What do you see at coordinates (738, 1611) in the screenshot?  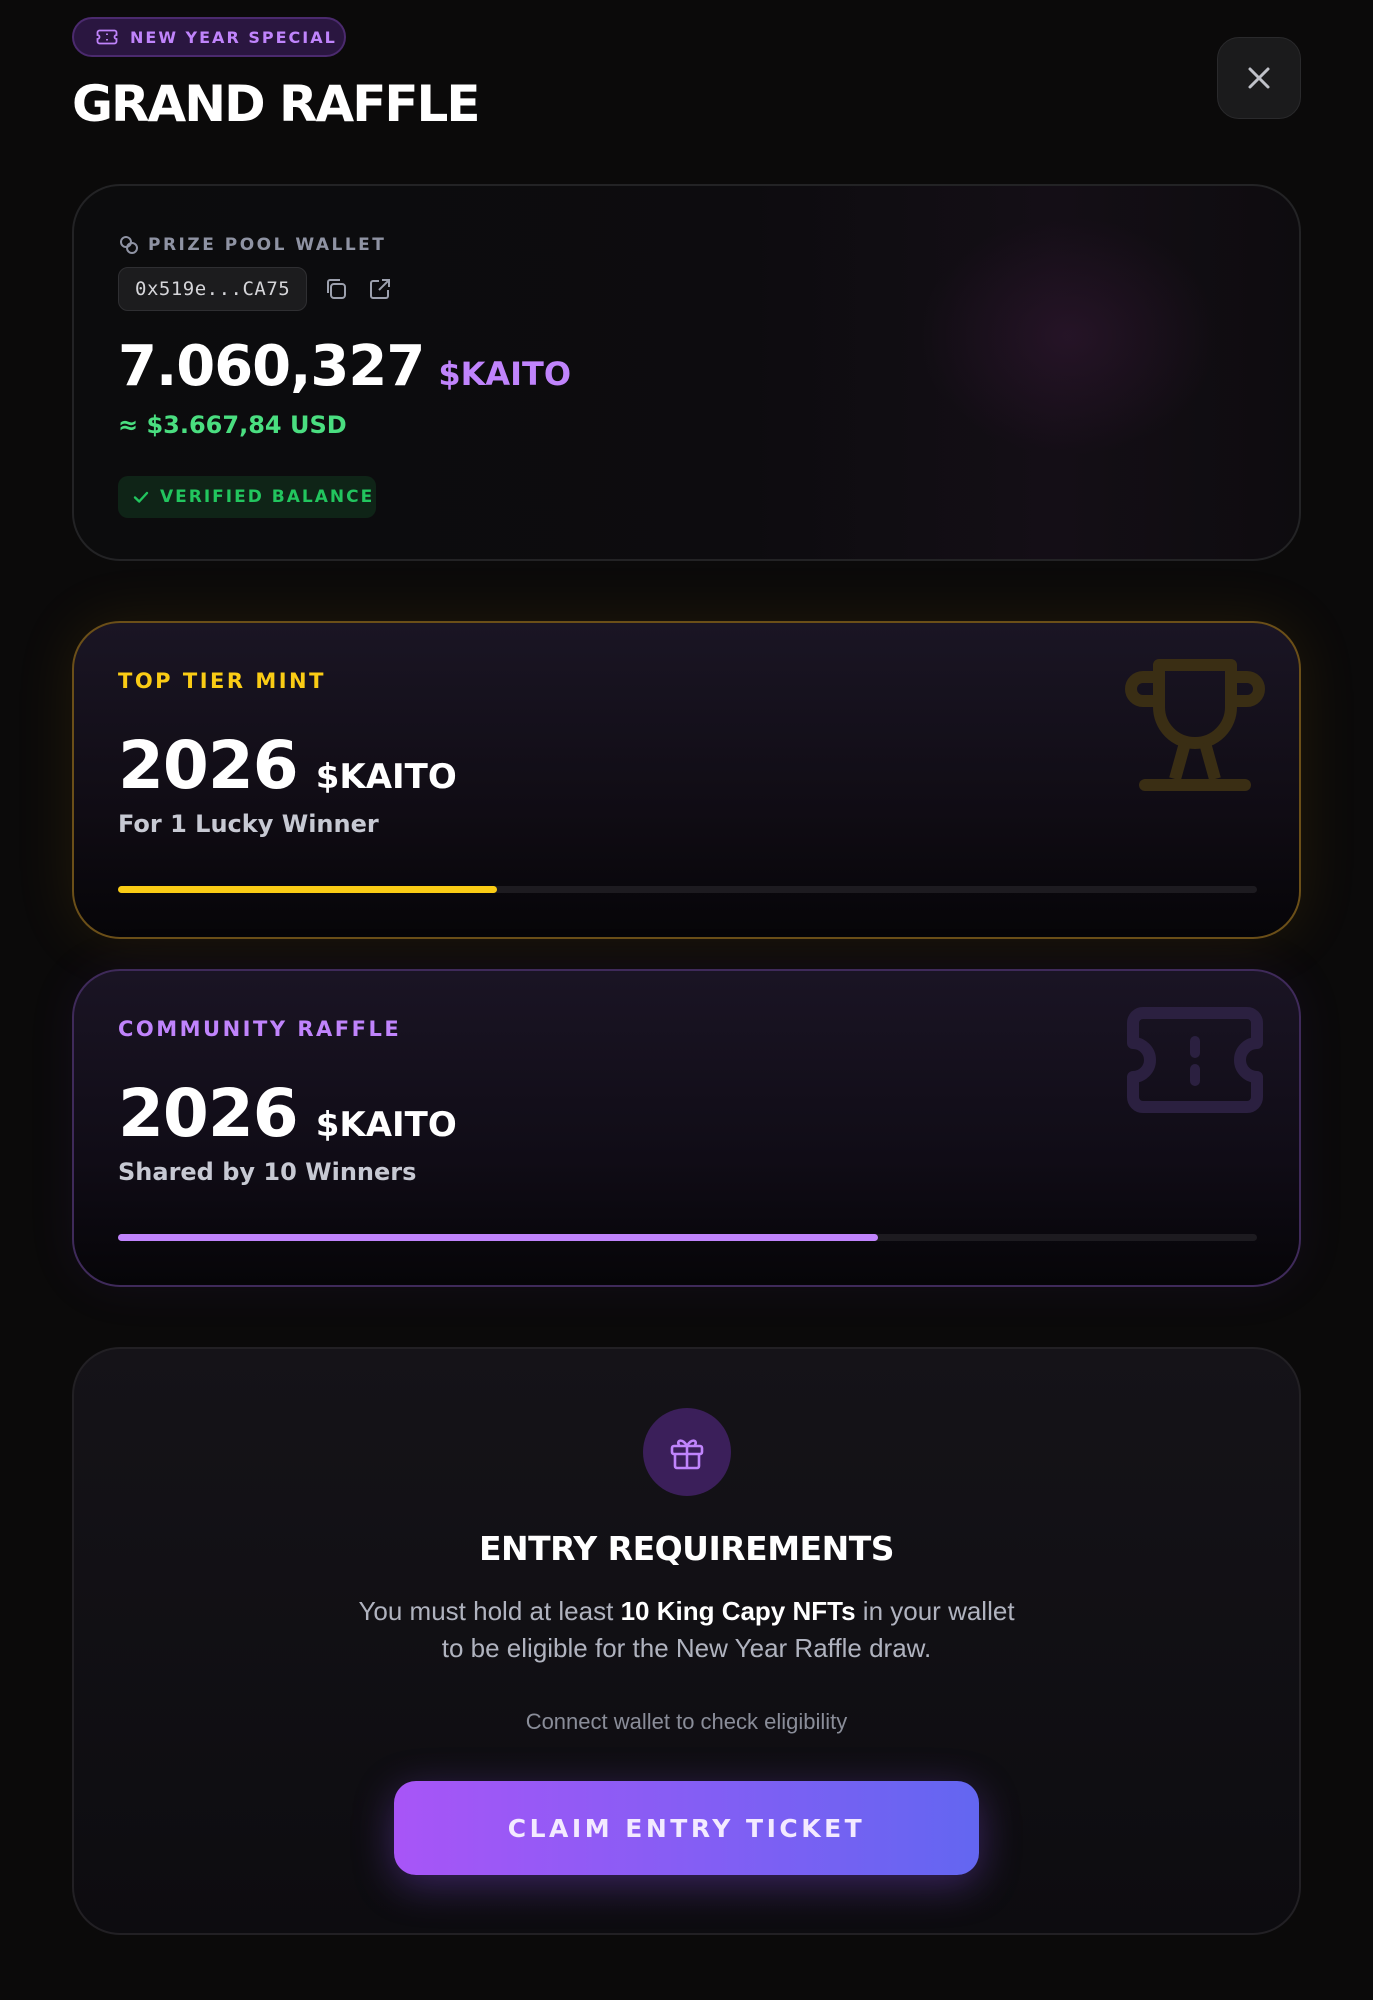 I see `requirements-text-bold: 10 King Capy NFTs` at bounding box center [738, 1611].